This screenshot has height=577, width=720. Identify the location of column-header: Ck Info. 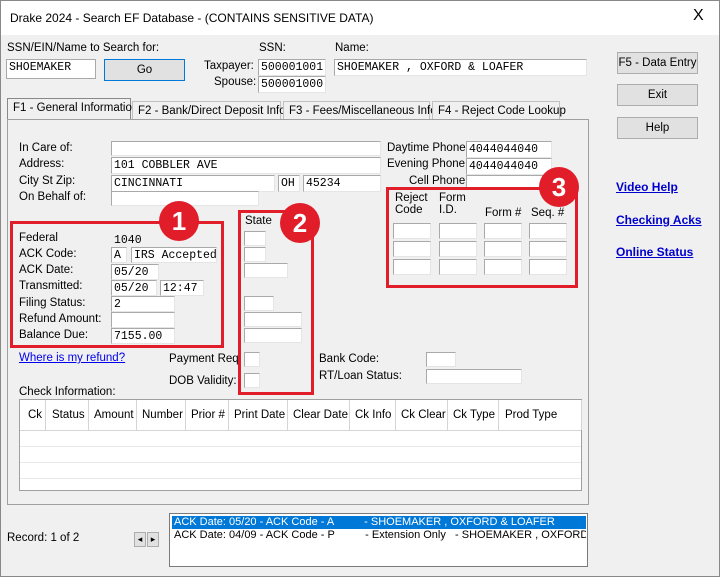
(373, 415).